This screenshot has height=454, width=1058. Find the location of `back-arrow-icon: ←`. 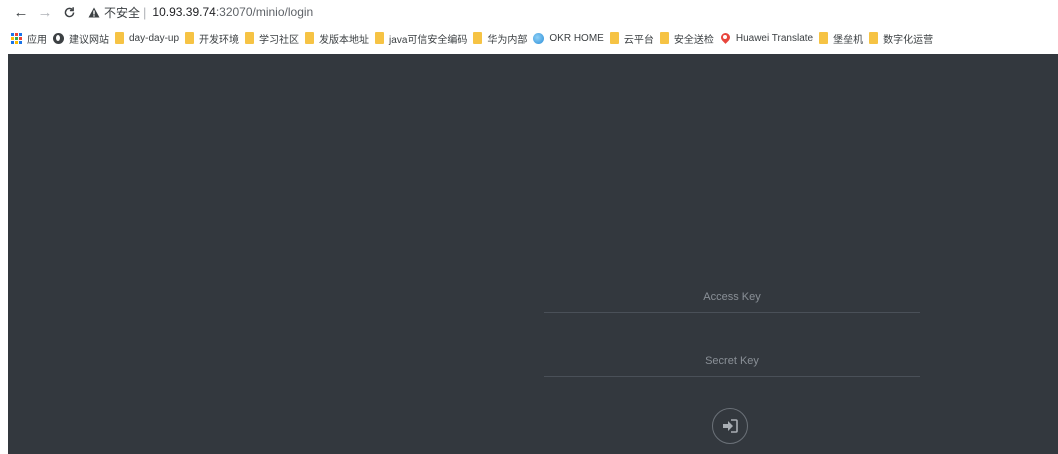

back-arrow-icon: ← is located at coordinates (21, 12).